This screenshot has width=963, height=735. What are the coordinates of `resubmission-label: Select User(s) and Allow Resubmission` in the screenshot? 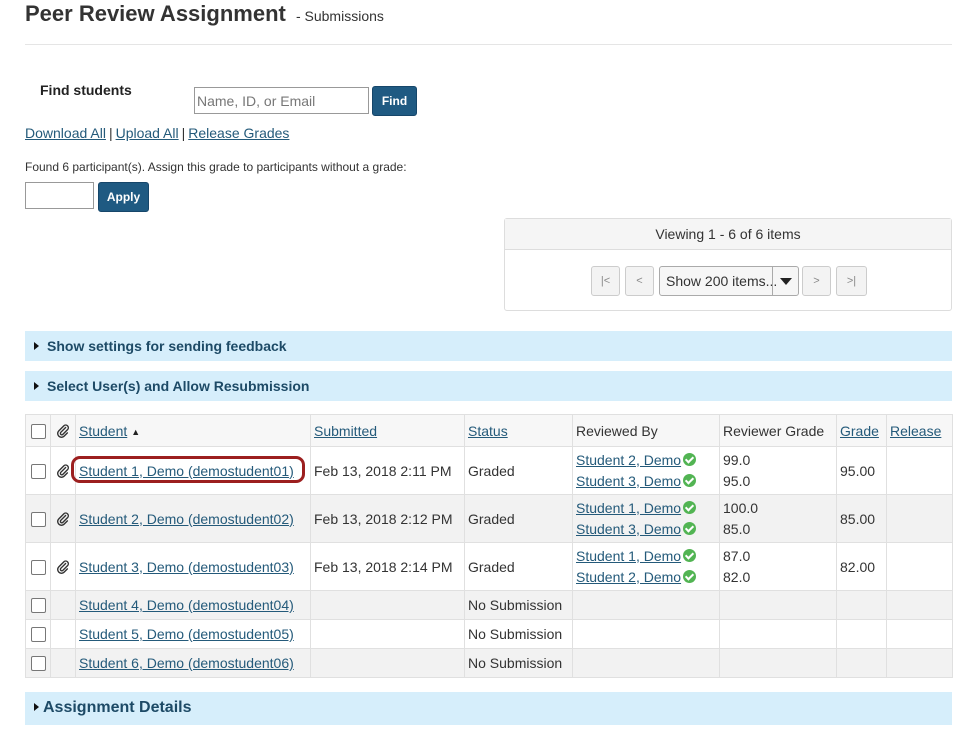 It's located at (178, 386).